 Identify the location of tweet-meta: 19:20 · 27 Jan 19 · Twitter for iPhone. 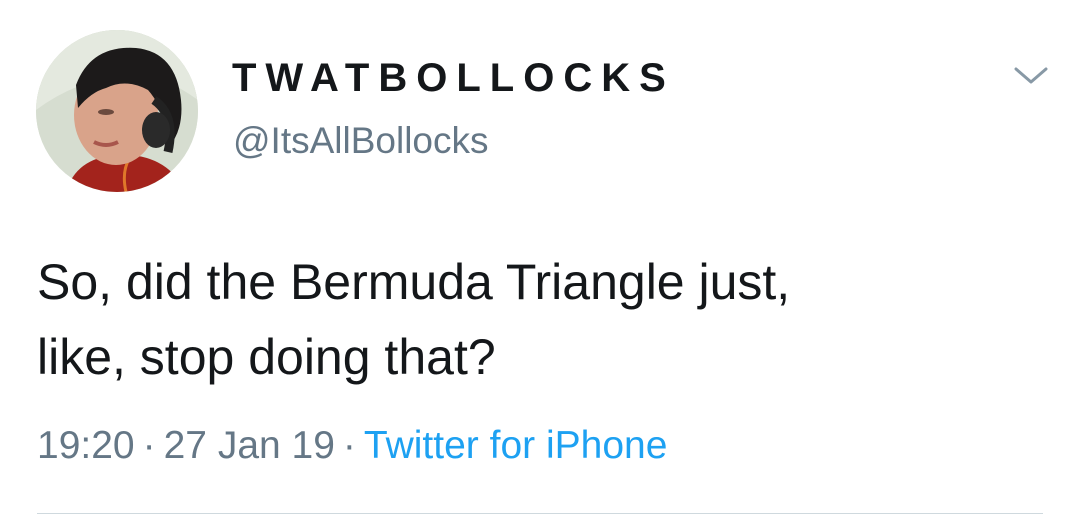
(352, 445).